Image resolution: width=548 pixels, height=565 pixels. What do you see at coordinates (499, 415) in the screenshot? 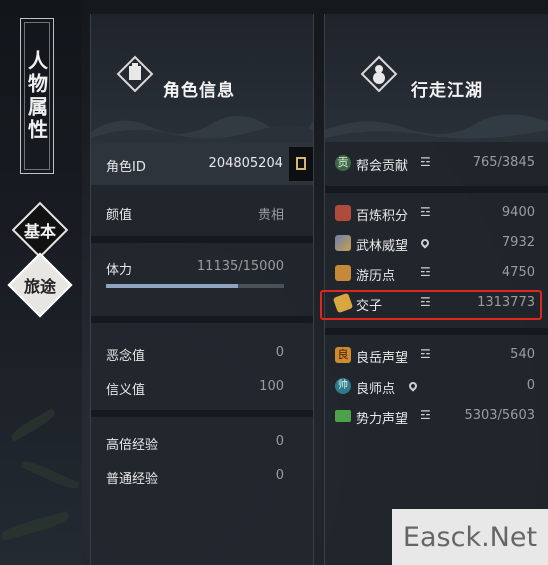
I see `faction-reputation-value: 5303/5603` at bounding box center [499, 415].